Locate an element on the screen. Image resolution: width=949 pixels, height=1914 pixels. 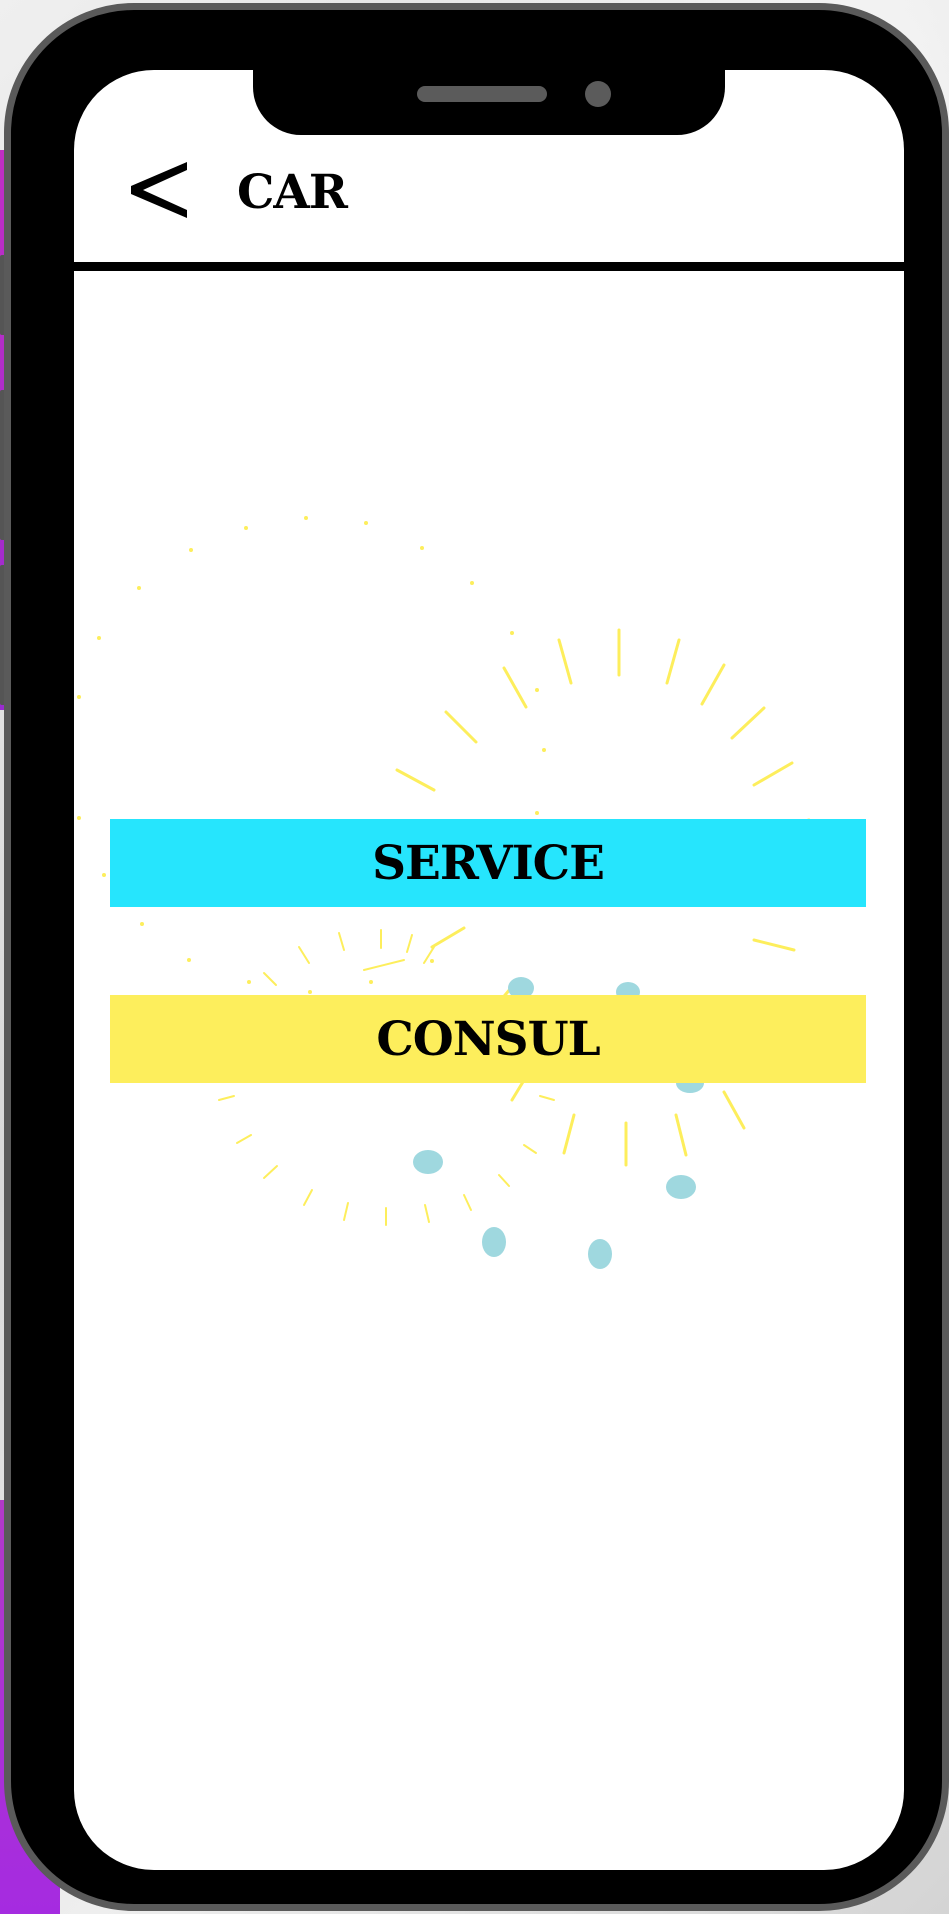
consul-button: CONSUL is located at coordinates (488, 1039).